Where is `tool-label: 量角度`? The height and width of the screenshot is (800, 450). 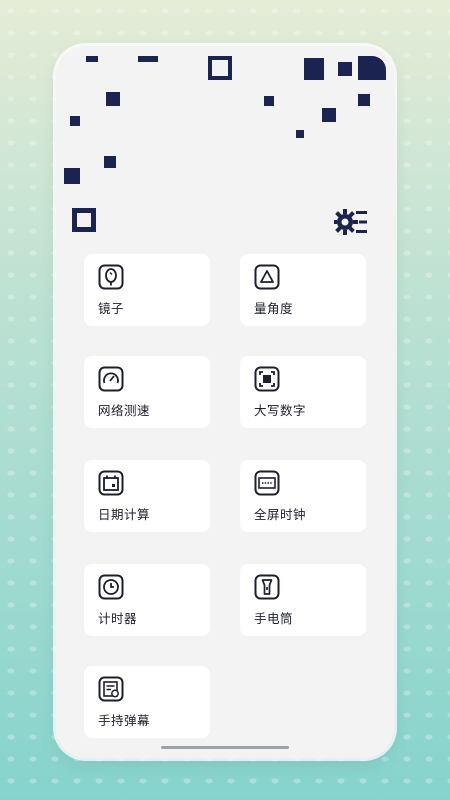
tool-label: 量角度 is located at coordinates (274, 308).